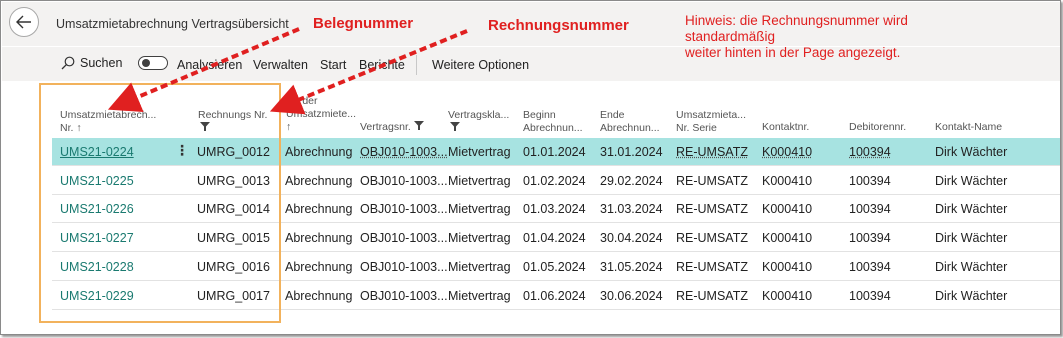  I want to click on column-header-art-line3: ↑, so click(289, 127).